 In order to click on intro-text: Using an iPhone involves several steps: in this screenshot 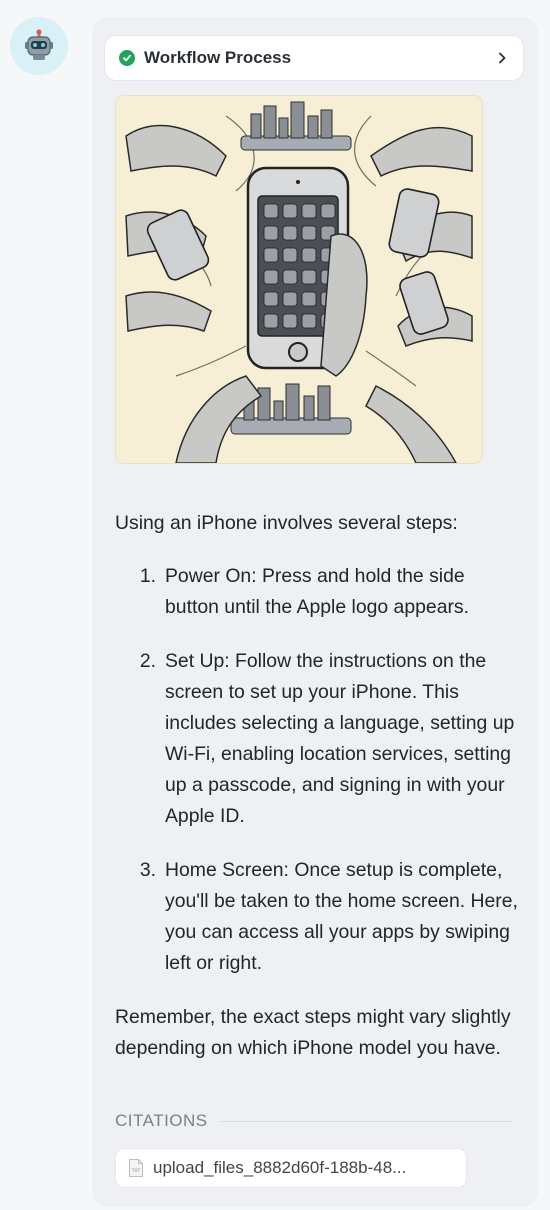, I will do `click(286, 523)`.